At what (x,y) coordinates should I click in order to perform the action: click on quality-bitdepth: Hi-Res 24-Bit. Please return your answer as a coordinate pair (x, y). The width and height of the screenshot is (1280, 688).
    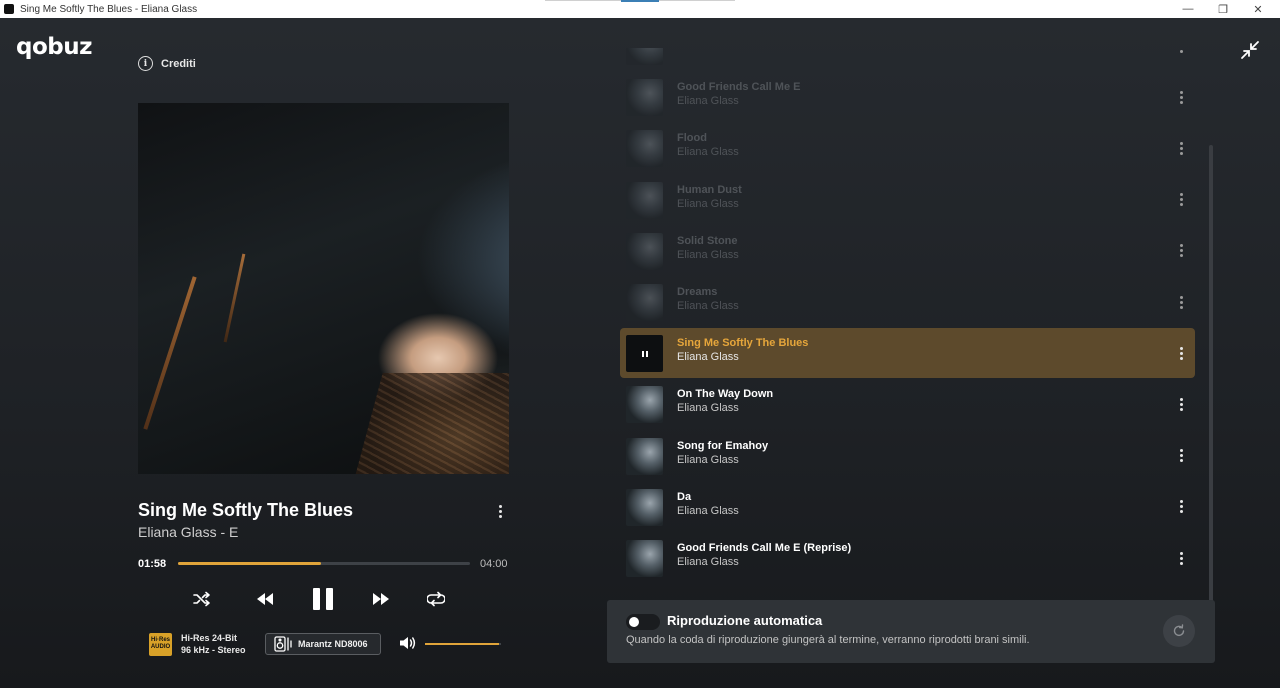
    Looking at the image, I should click on (209, 638).